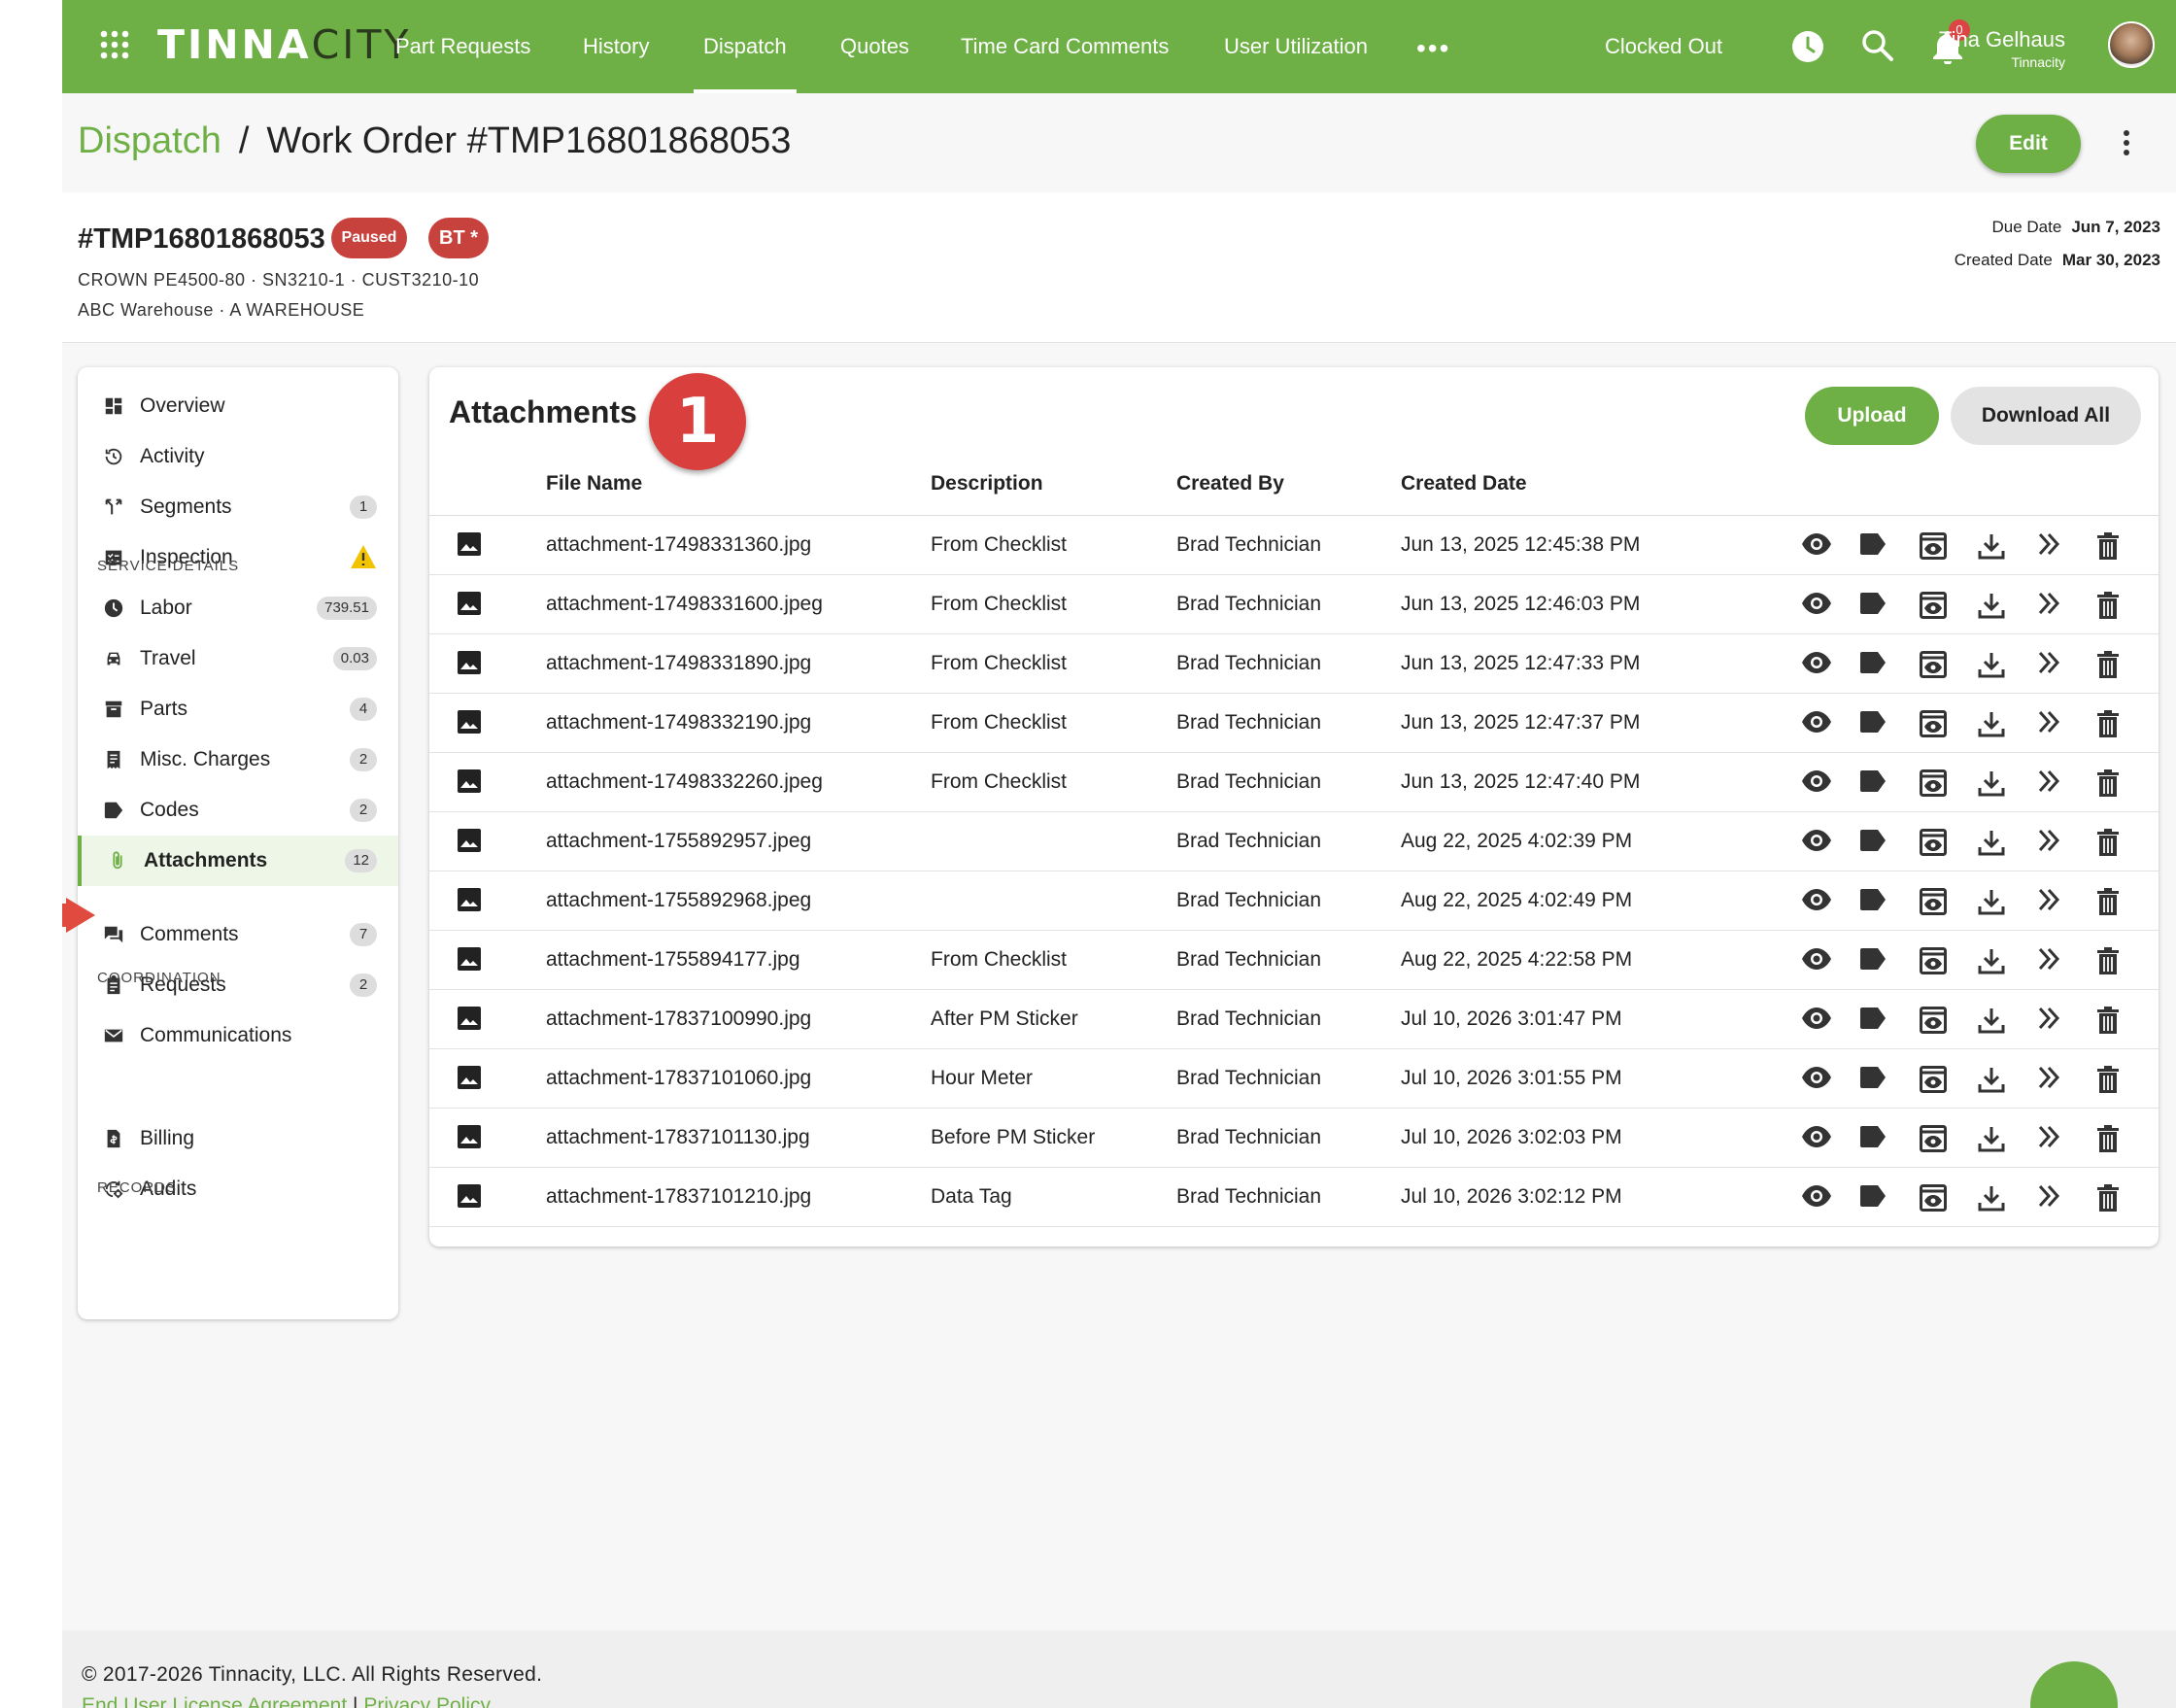 The width and height of the screenshot is (2176, 1708). What do you see at coordinates (2028, 144) in the screenshot?
I see `edit-button: Edit` at bounding box center [2028, 144].